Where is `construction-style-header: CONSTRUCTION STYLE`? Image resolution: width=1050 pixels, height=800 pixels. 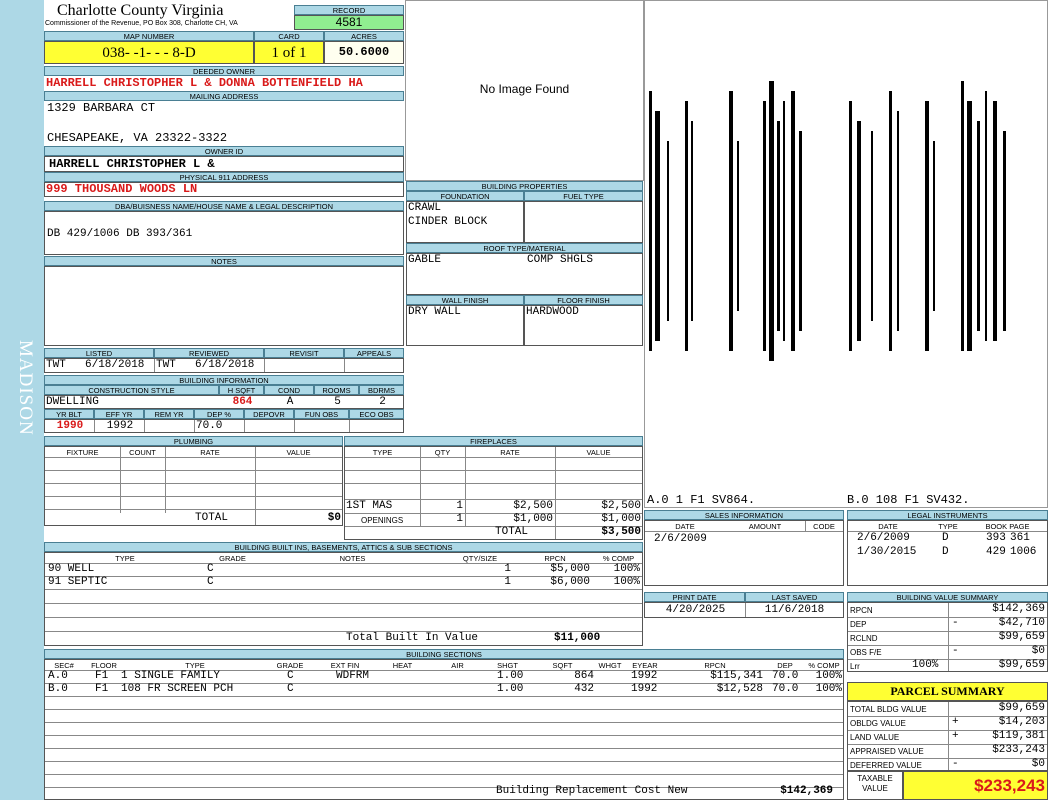
construction-style-header: CONSTRUCTION STYLE is located at coordinates (131, 390).